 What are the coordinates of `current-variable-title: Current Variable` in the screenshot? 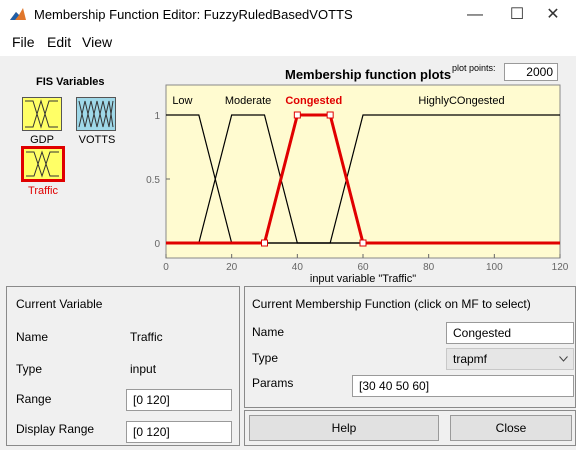 It's located at (59, 304).